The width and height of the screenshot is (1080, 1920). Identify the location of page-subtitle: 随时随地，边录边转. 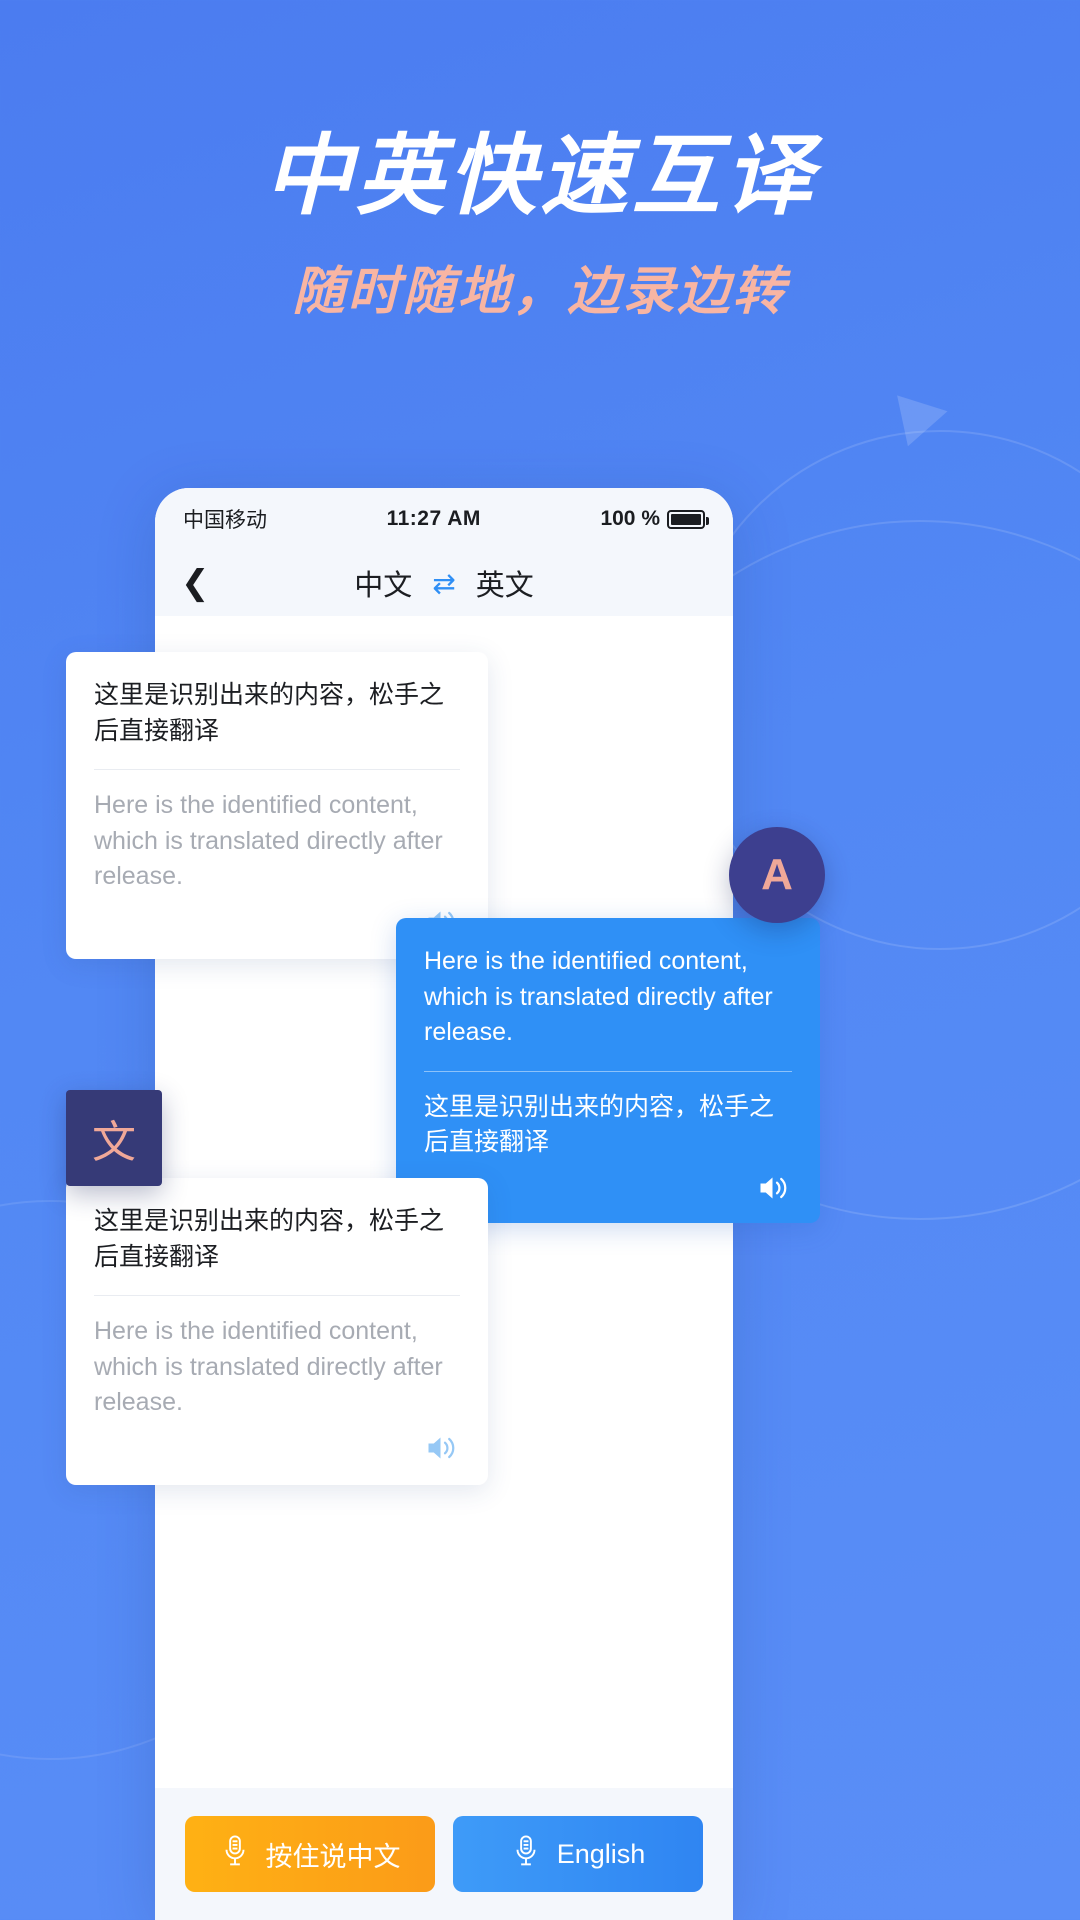
(540, 291).